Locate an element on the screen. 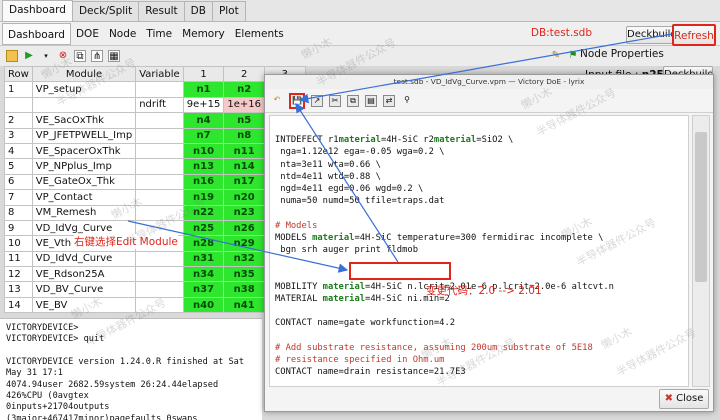  arrow-refresh-to-save is located at coordinates (485, 68).